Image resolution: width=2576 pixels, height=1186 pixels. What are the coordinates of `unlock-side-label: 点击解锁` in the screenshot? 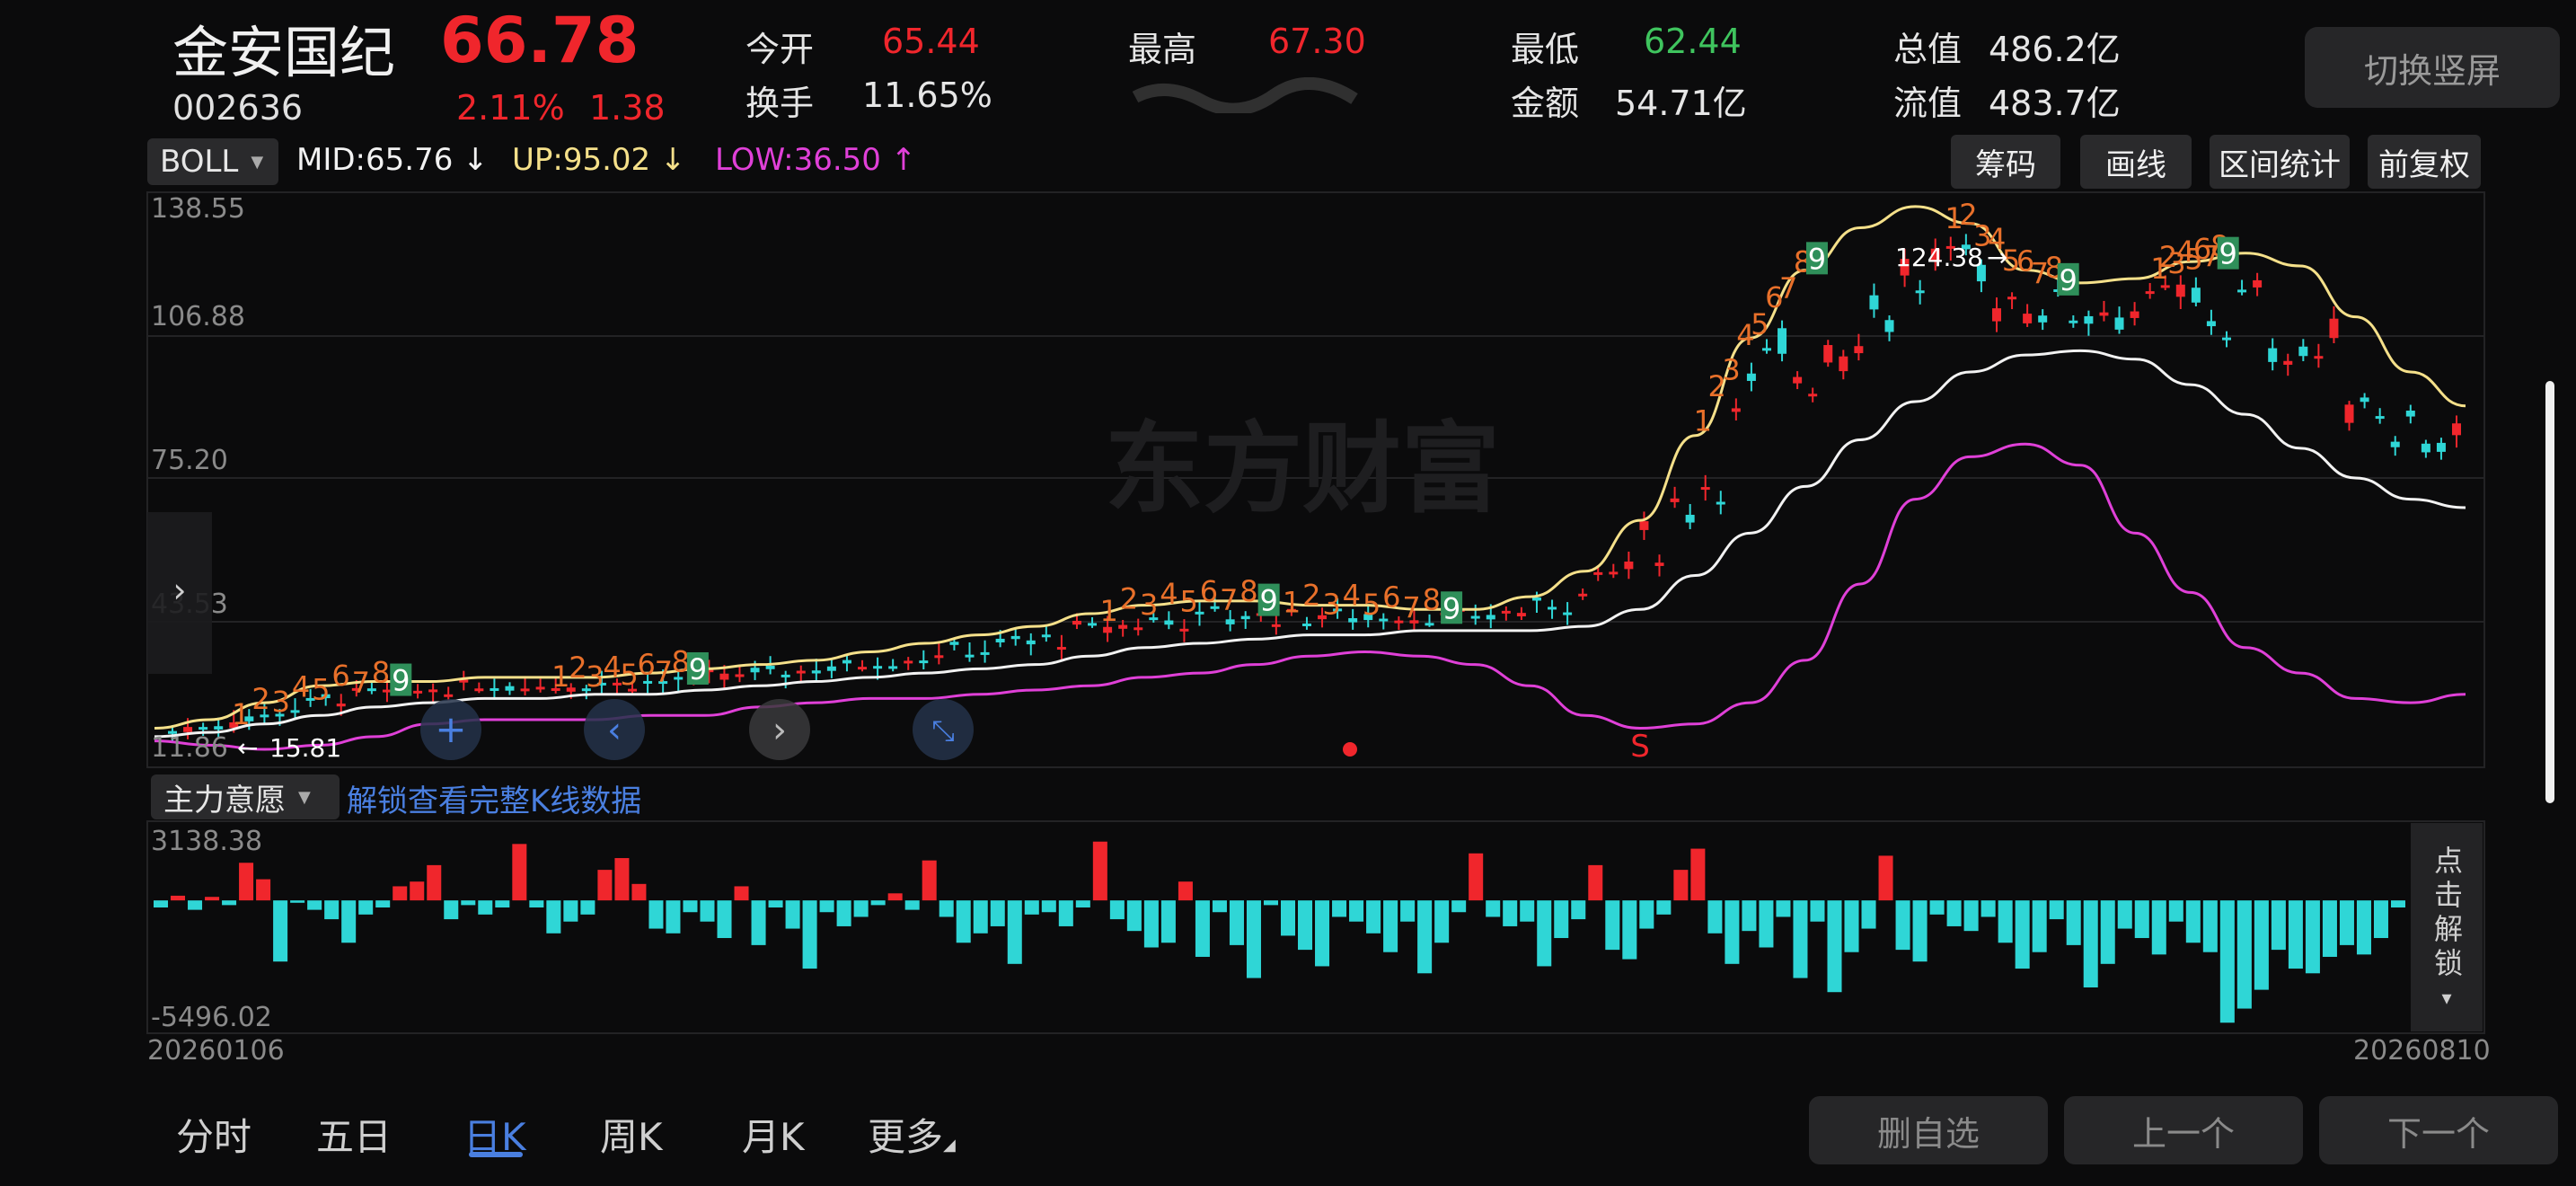 It's located at (2447, 913).